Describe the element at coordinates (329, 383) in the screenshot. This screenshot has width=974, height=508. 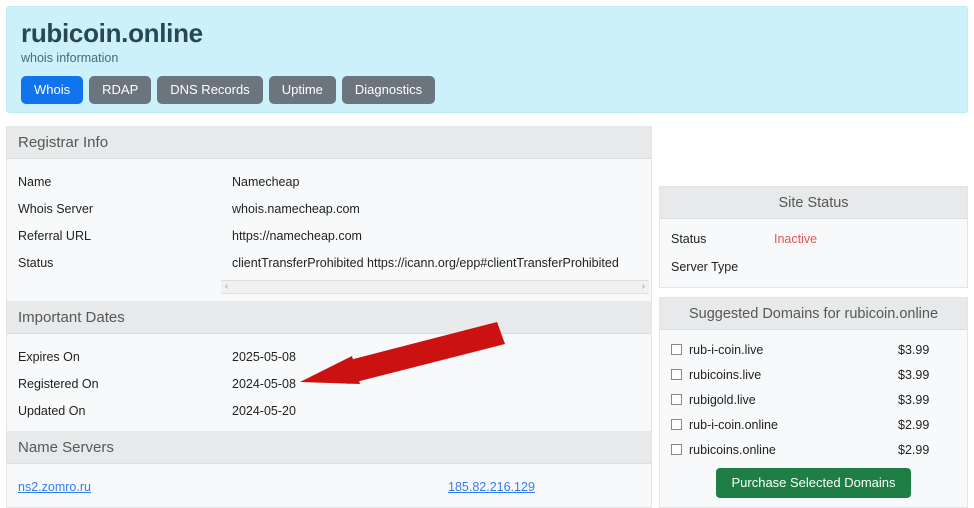
I see `table-row: Registered On 2024-05-08` at that location.